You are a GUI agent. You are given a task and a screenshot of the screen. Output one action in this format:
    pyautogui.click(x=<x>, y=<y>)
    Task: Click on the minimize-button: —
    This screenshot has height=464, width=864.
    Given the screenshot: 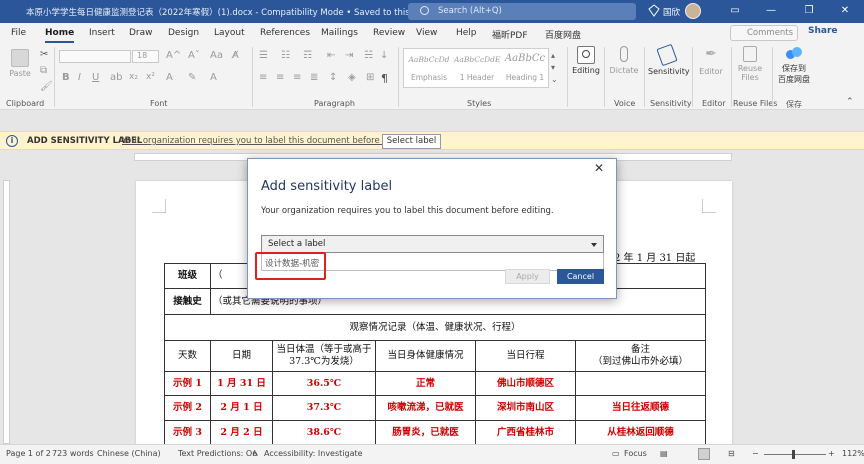 What is the action you would take?
    pyautogui.click(x=771, y=11)
    